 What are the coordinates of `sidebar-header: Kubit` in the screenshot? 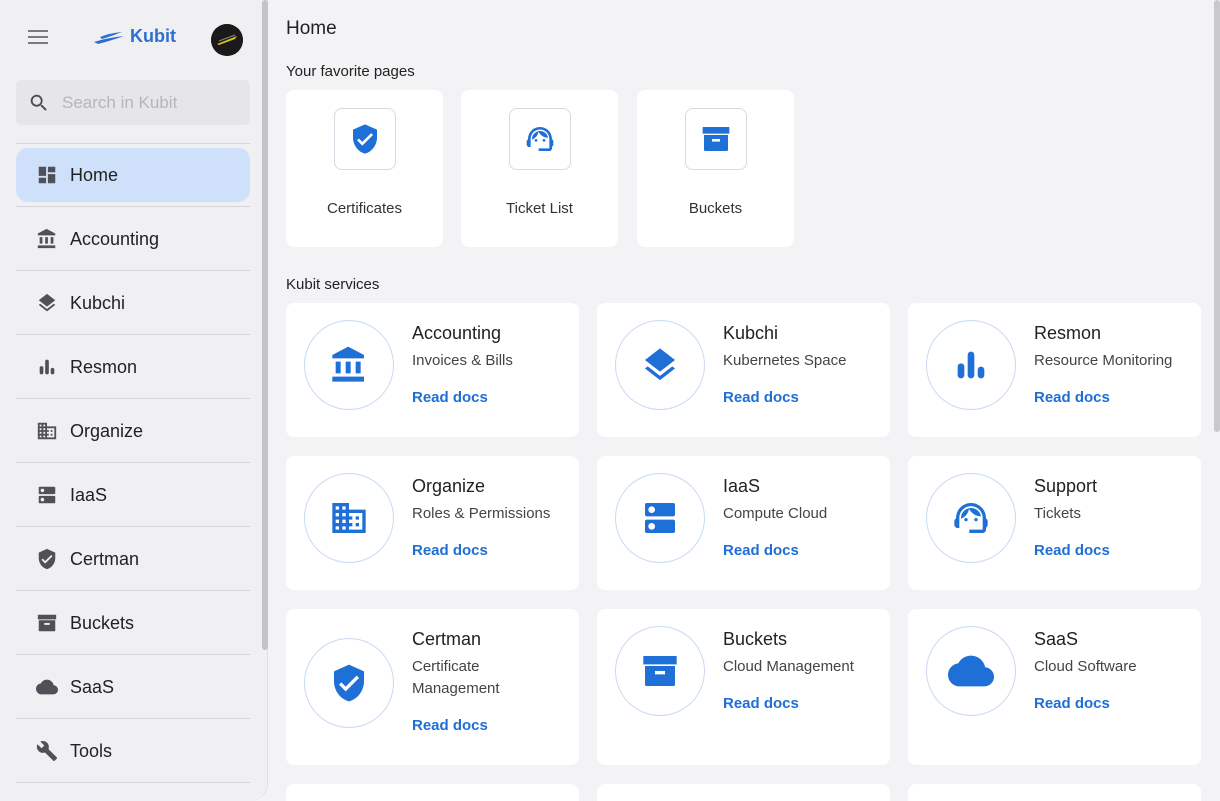 It's located at (131, 39).